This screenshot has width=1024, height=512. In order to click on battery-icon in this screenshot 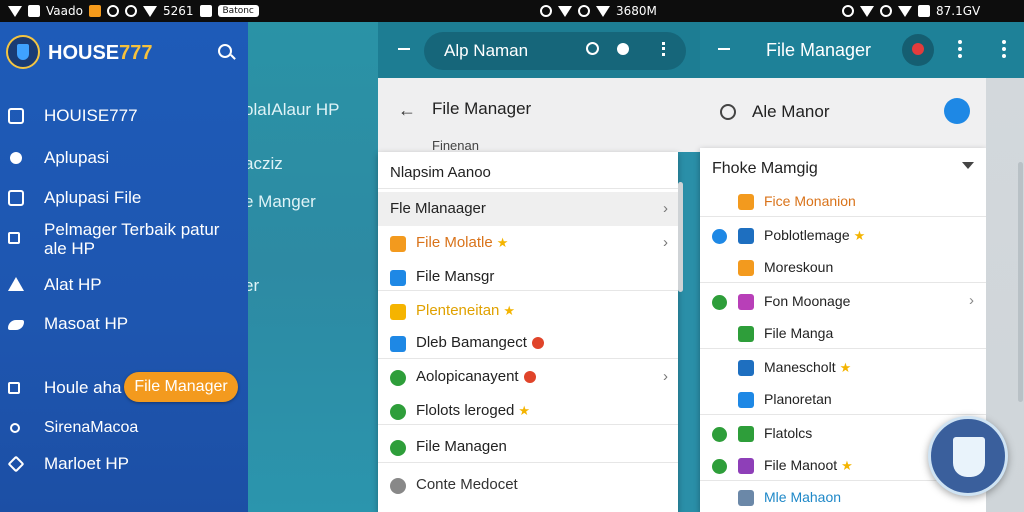, I will do `click(924, 11)`.